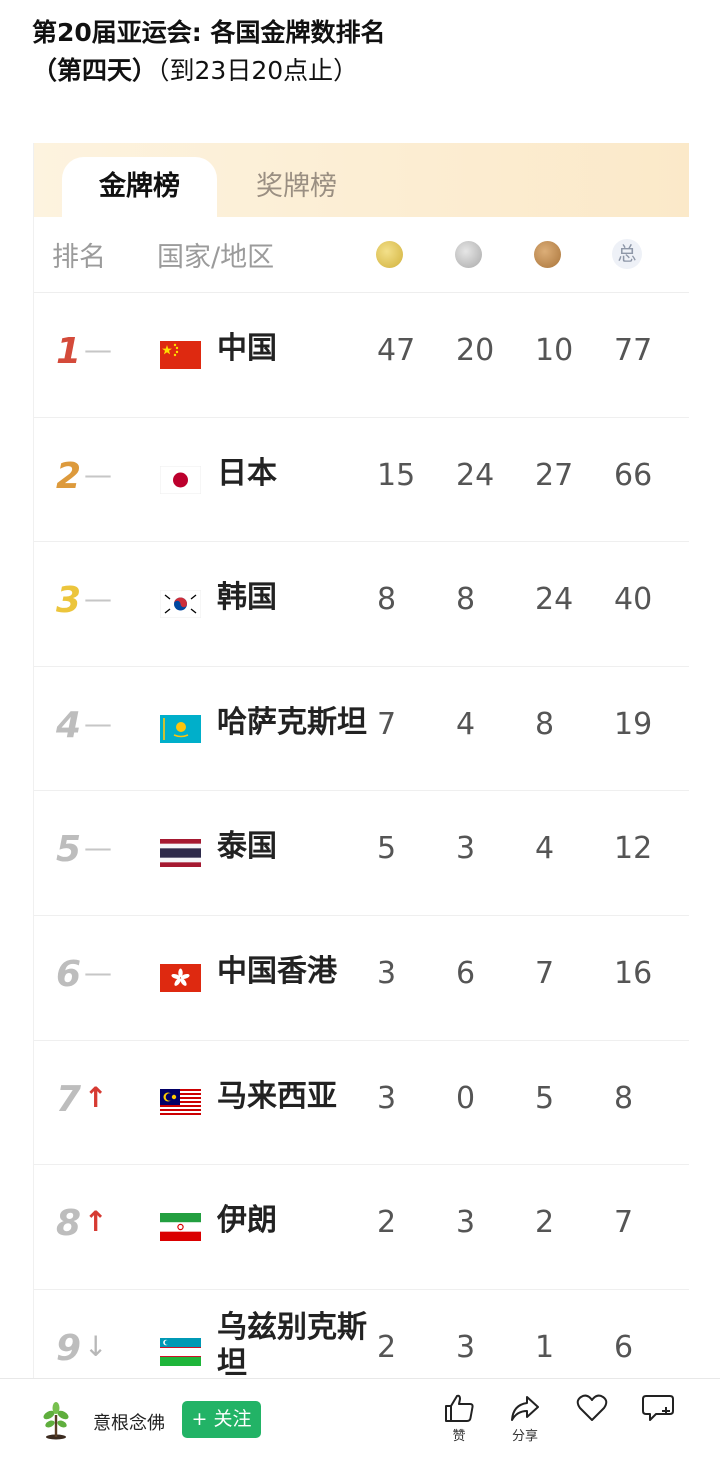 Image resolution: width=720 pixels, height=1464 pixels. What do you see at coordinates (633, 849) in the screenshot?
I see `total-count: 12` at bounding box center [633, 849].